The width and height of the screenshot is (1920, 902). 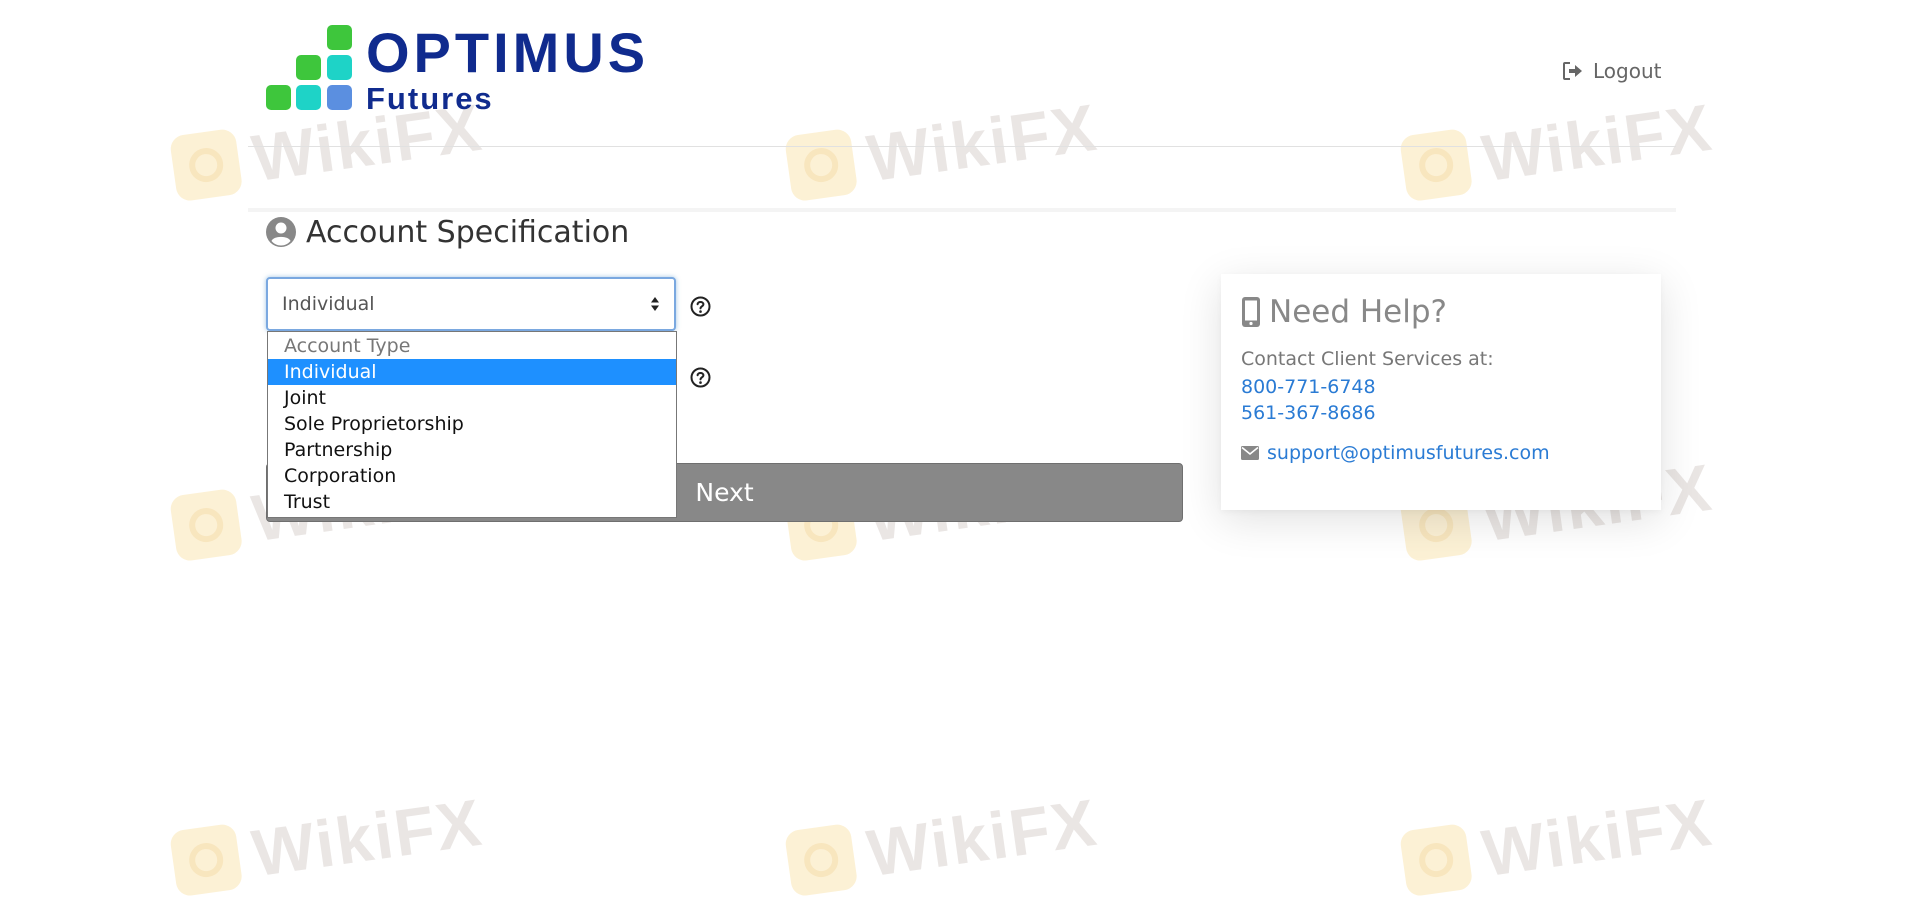 What do you see at coordinates (472, 450) in the screenshot?
I see `dropdown-option: Partnership` at bounding box center [472, 450].